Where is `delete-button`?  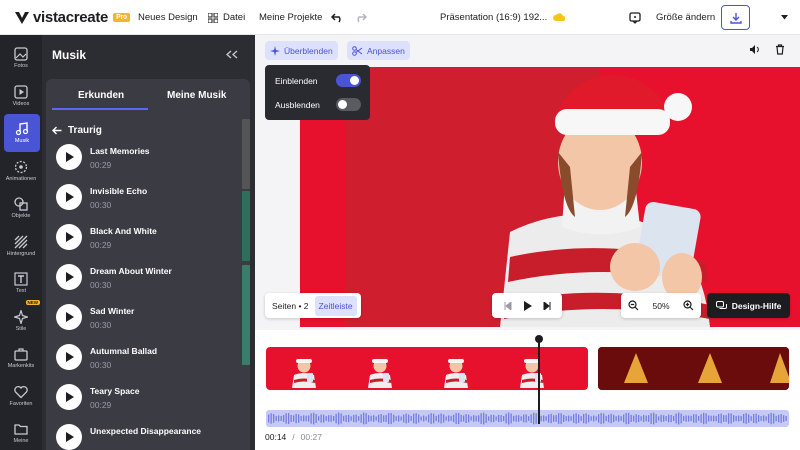 delete-button is located at coordinates (780, 49).